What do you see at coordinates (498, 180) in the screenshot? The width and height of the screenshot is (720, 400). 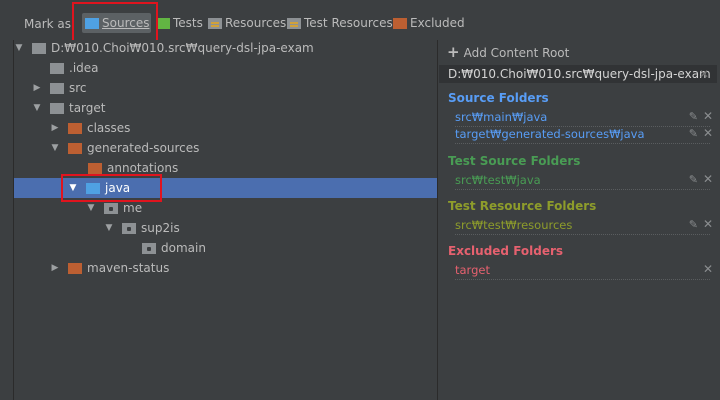 I see `test-source-folder-path: src₩test₩java` at bounding box center [498, 180].